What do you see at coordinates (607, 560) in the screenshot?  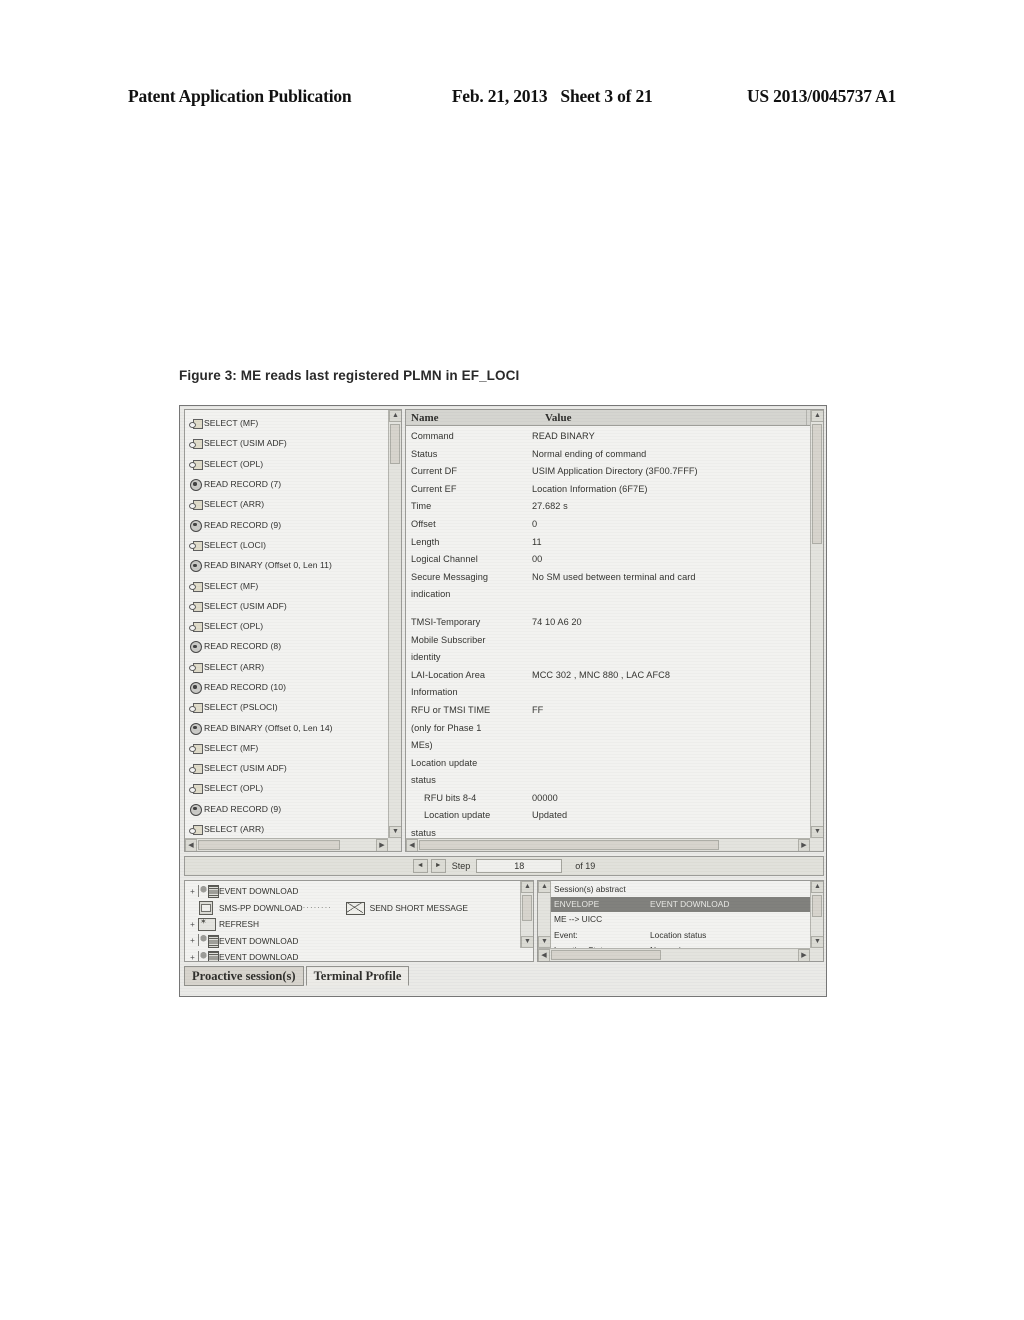 I see `detail-grid-row: Logical Channel 00` at bounding box center [607, 560].